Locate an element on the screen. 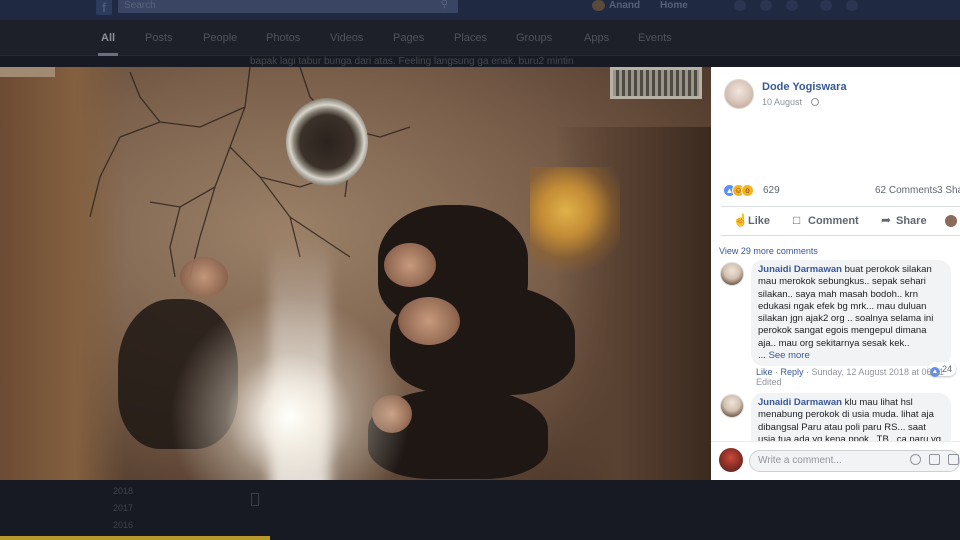  tab-events: Events is located at coordinates (655, 38).